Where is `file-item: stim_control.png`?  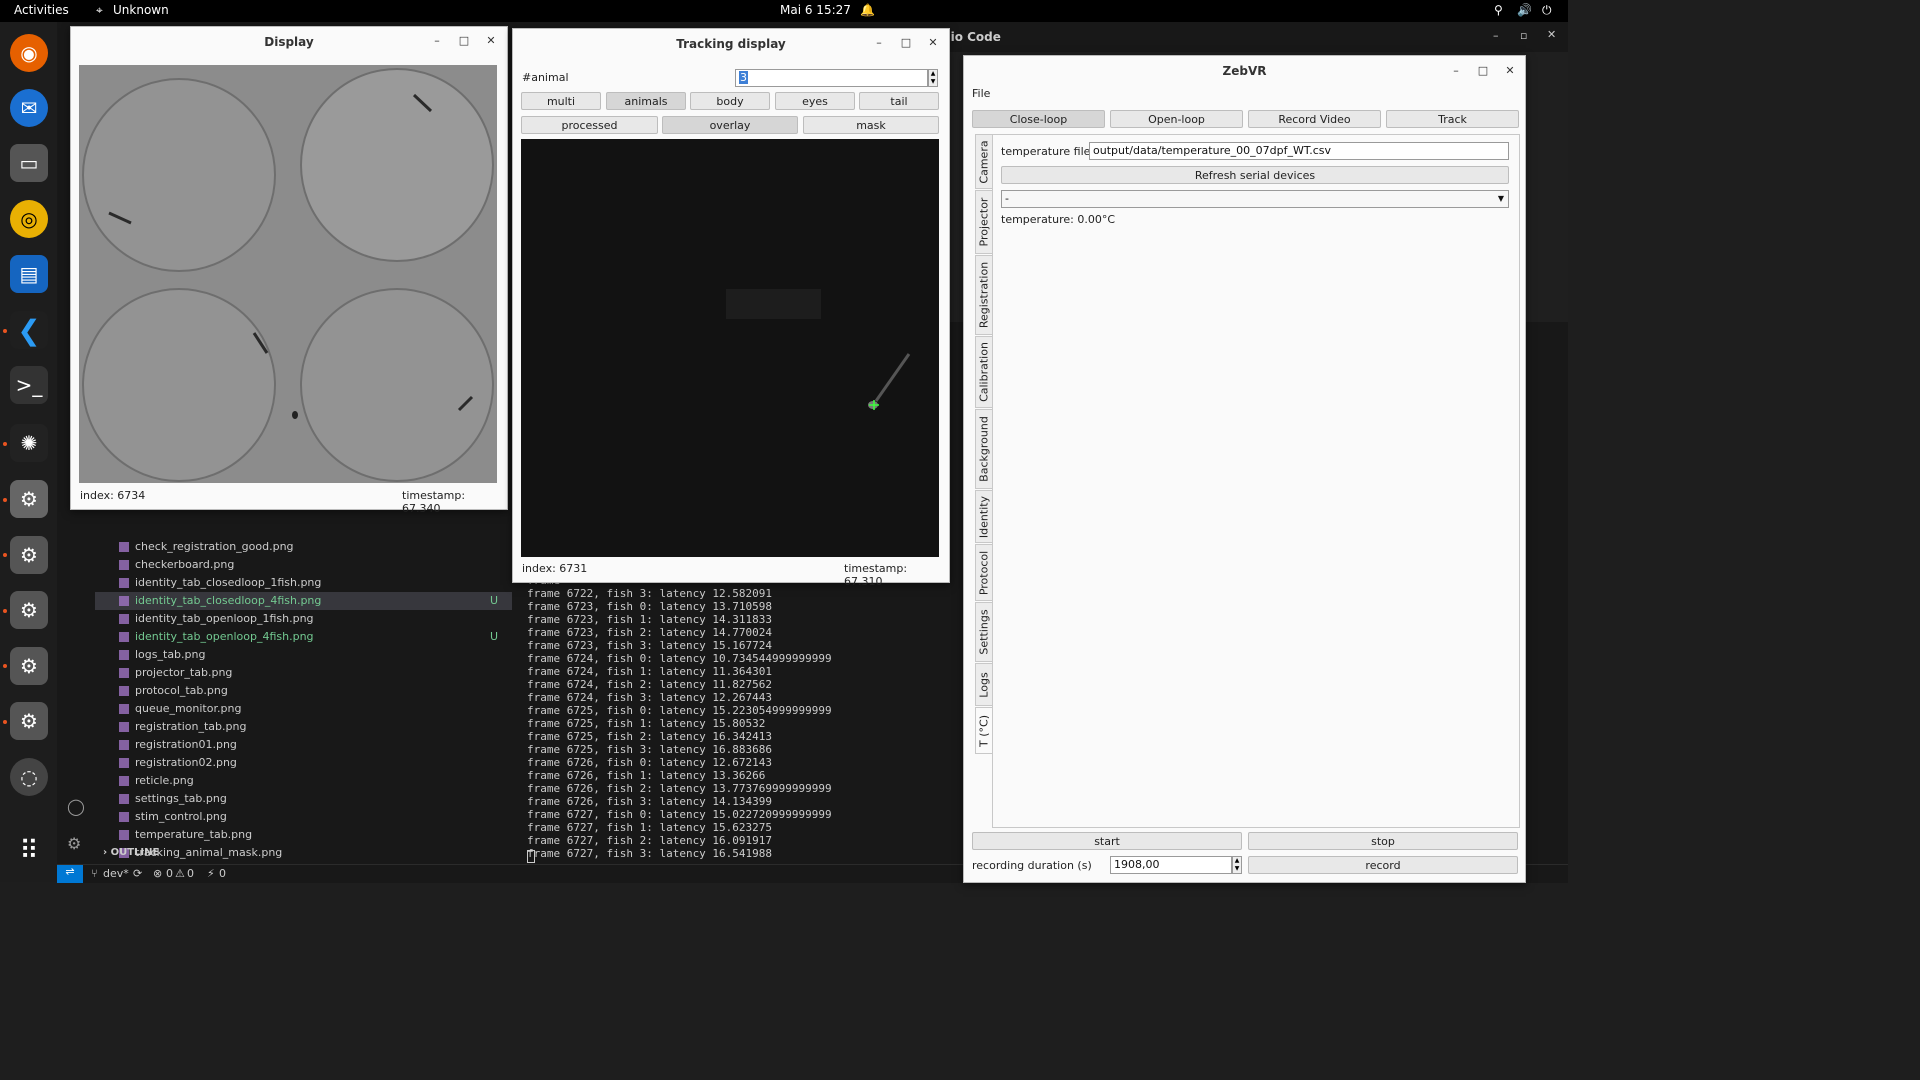
file-item: stim_control.png is located at coordinates (315, 817).